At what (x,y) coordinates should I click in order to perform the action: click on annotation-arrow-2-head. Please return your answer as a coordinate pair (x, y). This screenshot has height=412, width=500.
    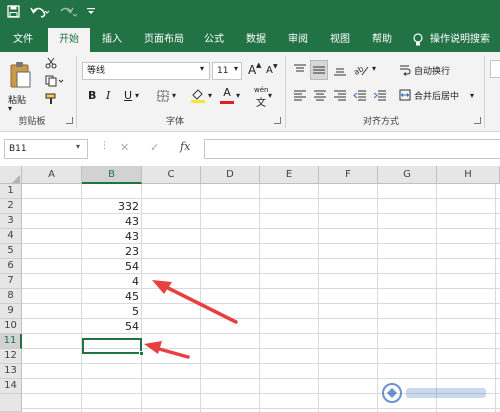
    Looking at the image, I should click on (153, 347).